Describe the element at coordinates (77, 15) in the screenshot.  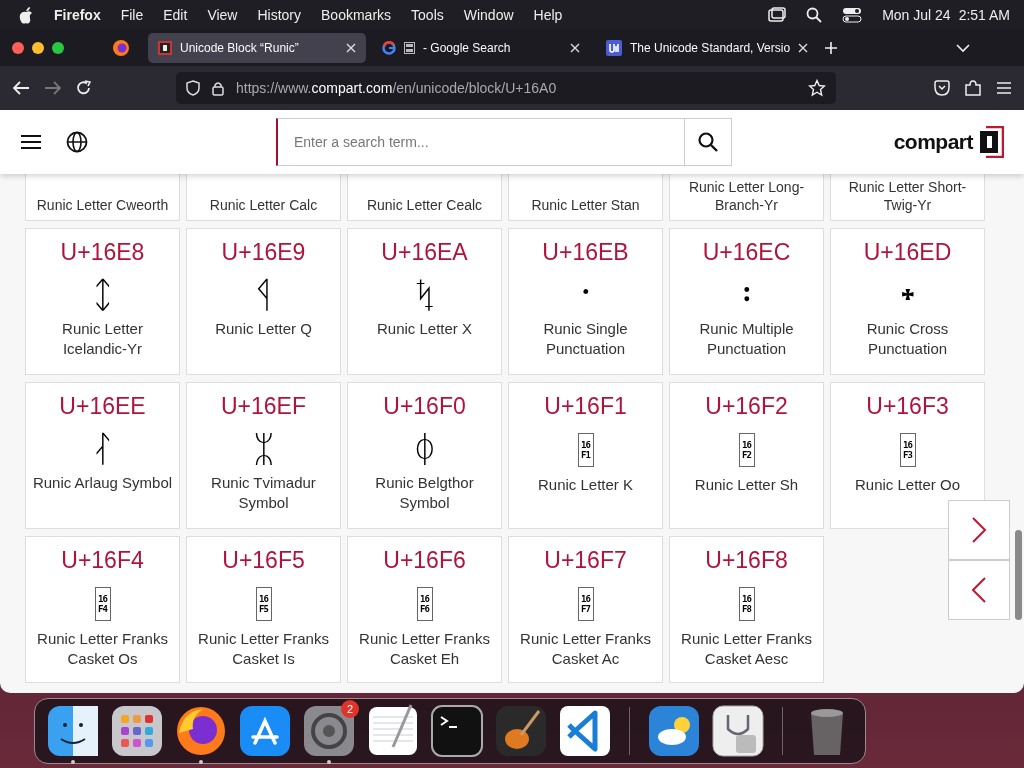
I see `app-menu: Firefox` at that location.